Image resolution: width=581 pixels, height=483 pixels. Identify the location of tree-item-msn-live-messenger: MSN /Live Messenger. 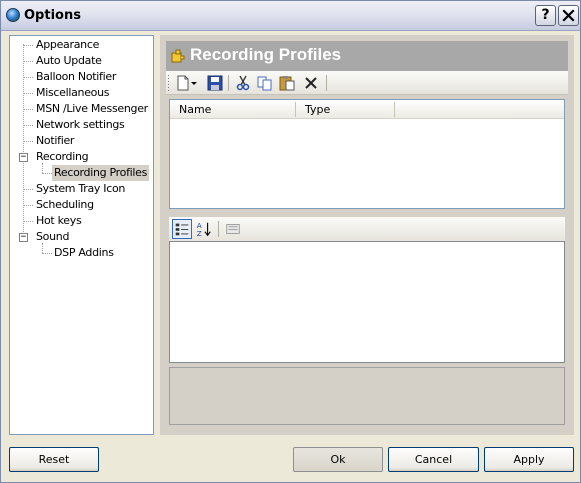
(92, 109).